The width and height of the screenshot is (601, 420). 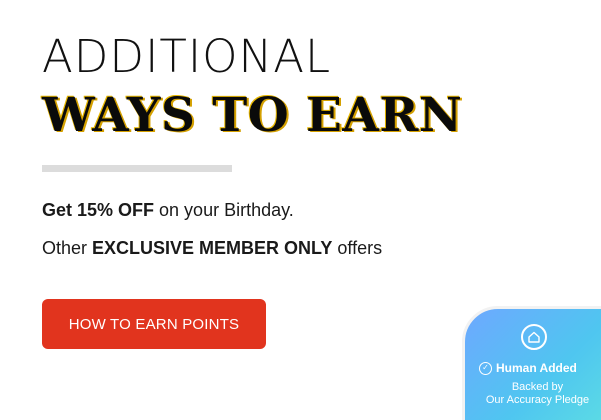 What do you see at coordinates (534, 337) in the screenshot?
I see `home-icon` at bounding box center [534, 337].